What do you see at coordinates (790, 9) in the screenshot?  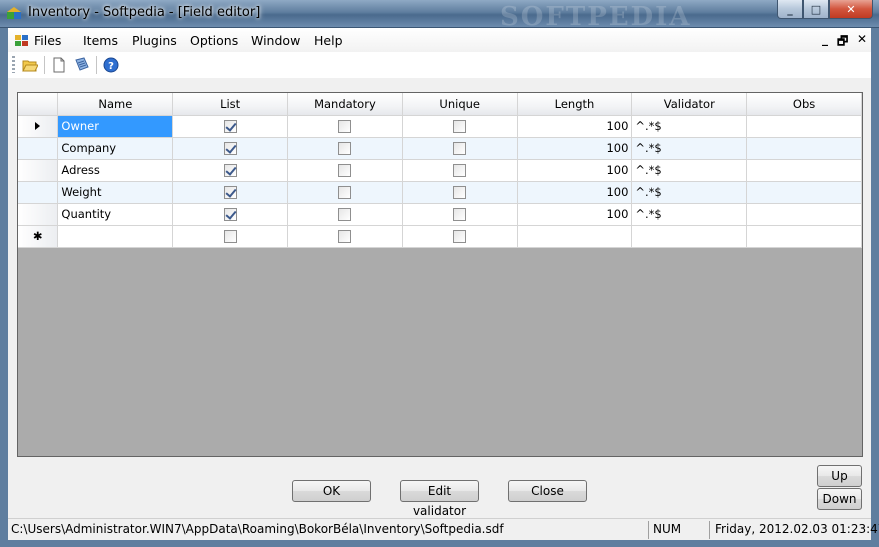 I see `minimize-button: _` at bounding box center [790, 9].